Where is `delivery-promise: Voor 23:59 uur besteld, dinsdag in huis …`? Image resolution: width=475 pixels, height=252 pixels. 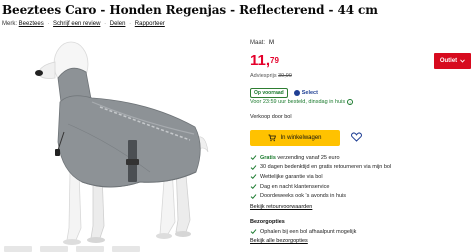 delivery-promise: Voor 23:59 uur besteld, dinsdag in huis … is located at coordinates (302, 102).